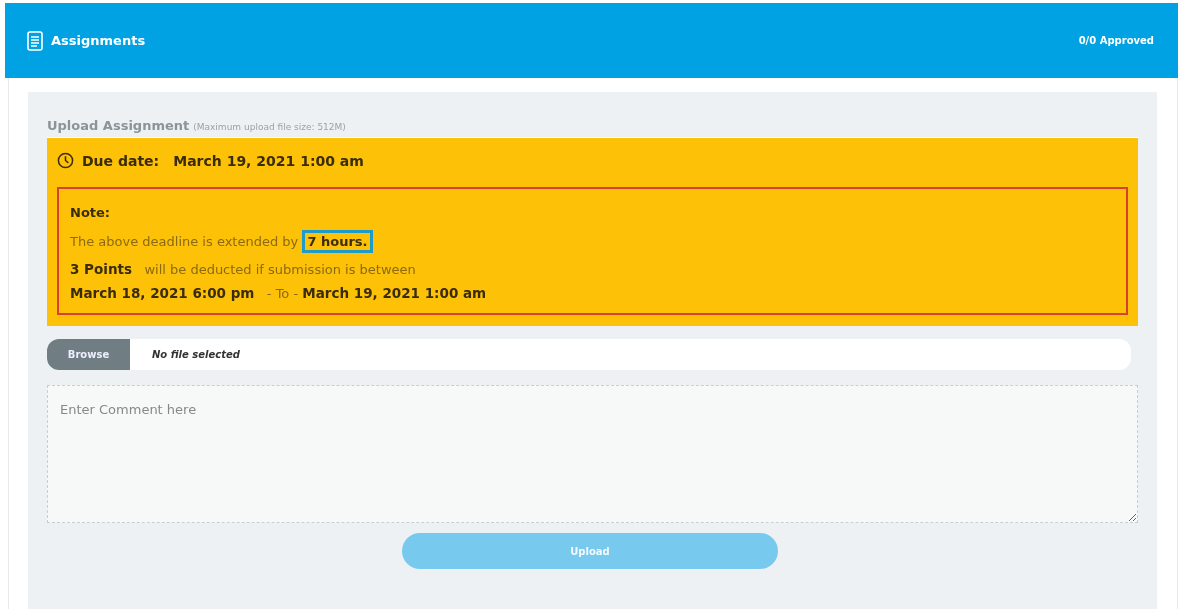  What do you see at coordinates (1116, 40) in the screenshot?
I see `approval-count: 0/0 Approved` at bounding box center [1116, 40].